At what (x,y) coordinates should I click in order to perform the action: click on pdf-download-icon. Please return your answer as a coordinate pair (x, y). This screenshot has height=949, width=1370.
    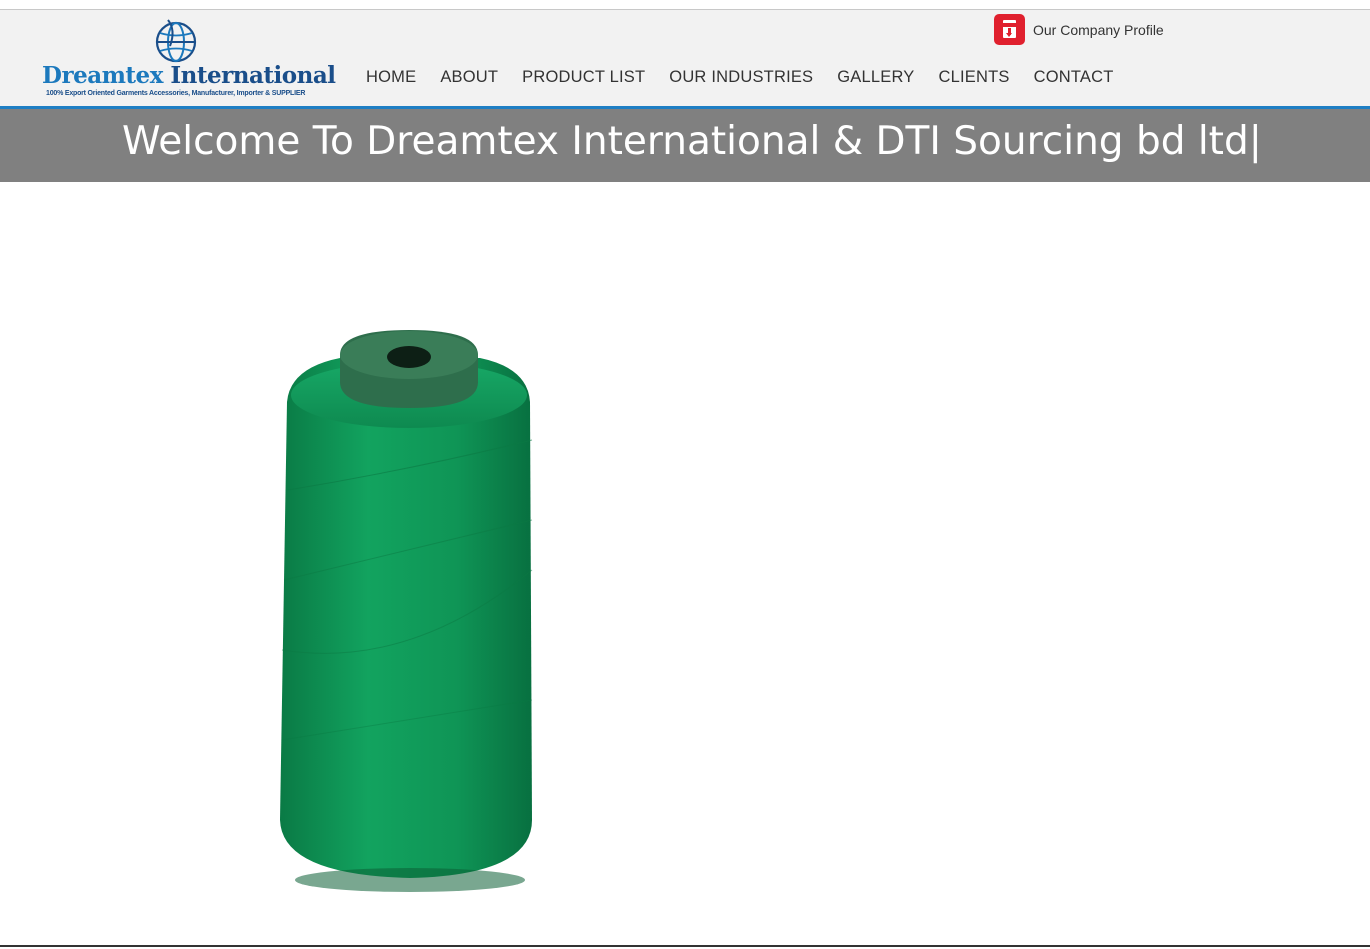
    Looking at the image, I should click on (1009, 29).